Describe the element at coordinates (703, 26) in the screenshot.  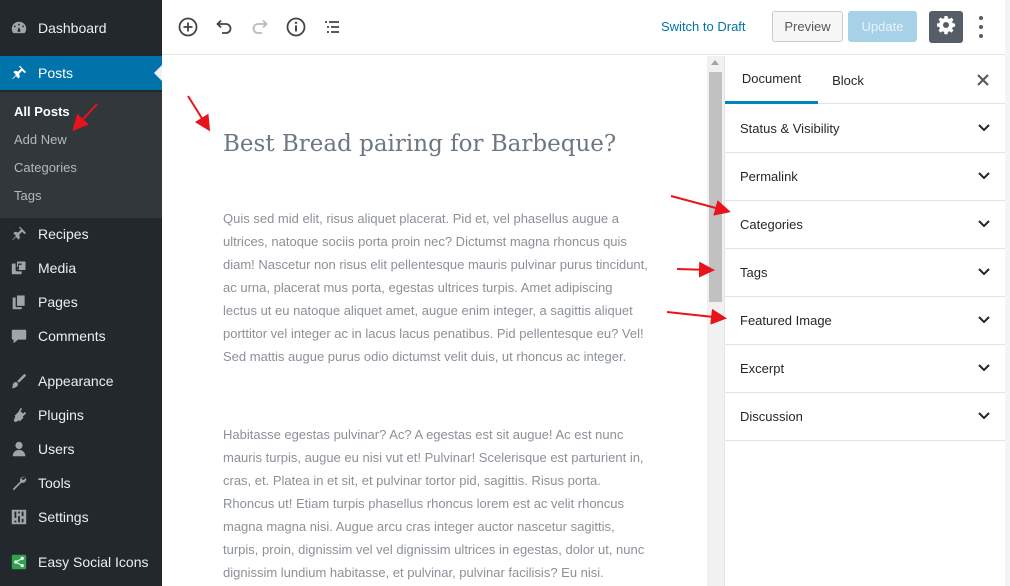
I see `switch-to-draft-link: Switch to Draft` at that location.